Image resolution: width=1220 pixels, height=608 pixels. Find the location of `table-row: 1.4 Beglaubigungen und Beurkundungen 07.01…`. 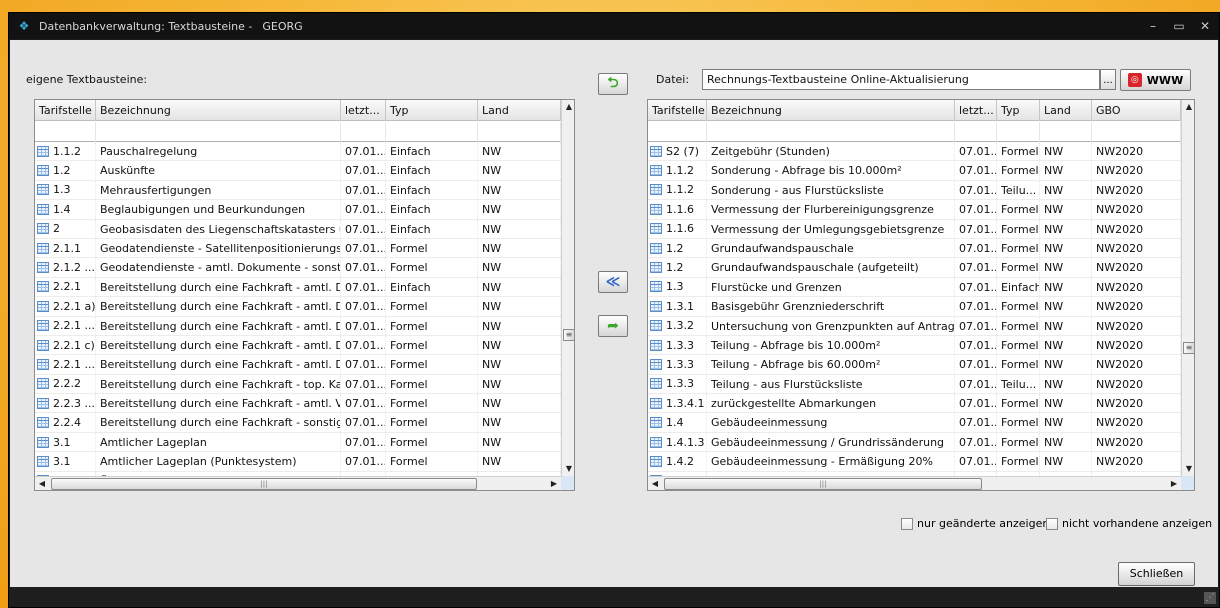

table-row: 1.4 Beglaubigungen und Beurkundungen 07.01… is located at coordinates (298, 210).